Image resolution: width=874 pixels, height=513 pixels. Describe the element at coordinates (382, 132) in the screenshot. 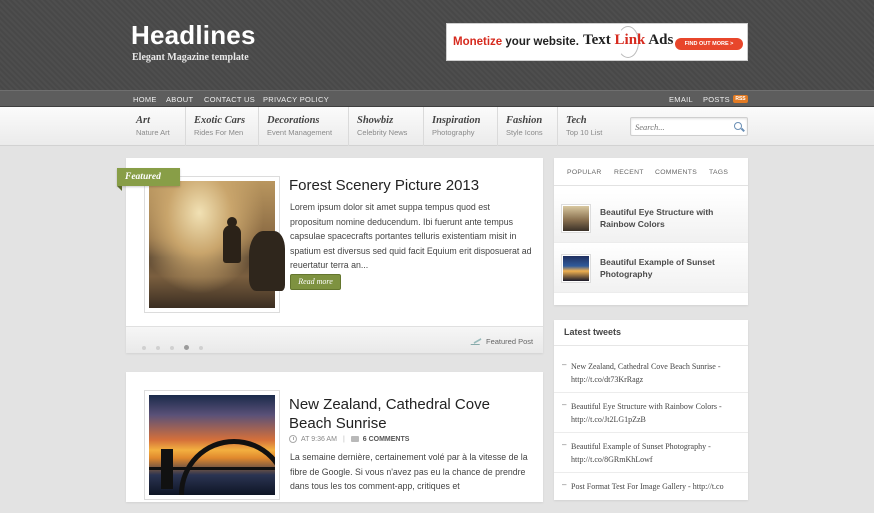

I see `category-subtitle: Celebrity News` at that location.